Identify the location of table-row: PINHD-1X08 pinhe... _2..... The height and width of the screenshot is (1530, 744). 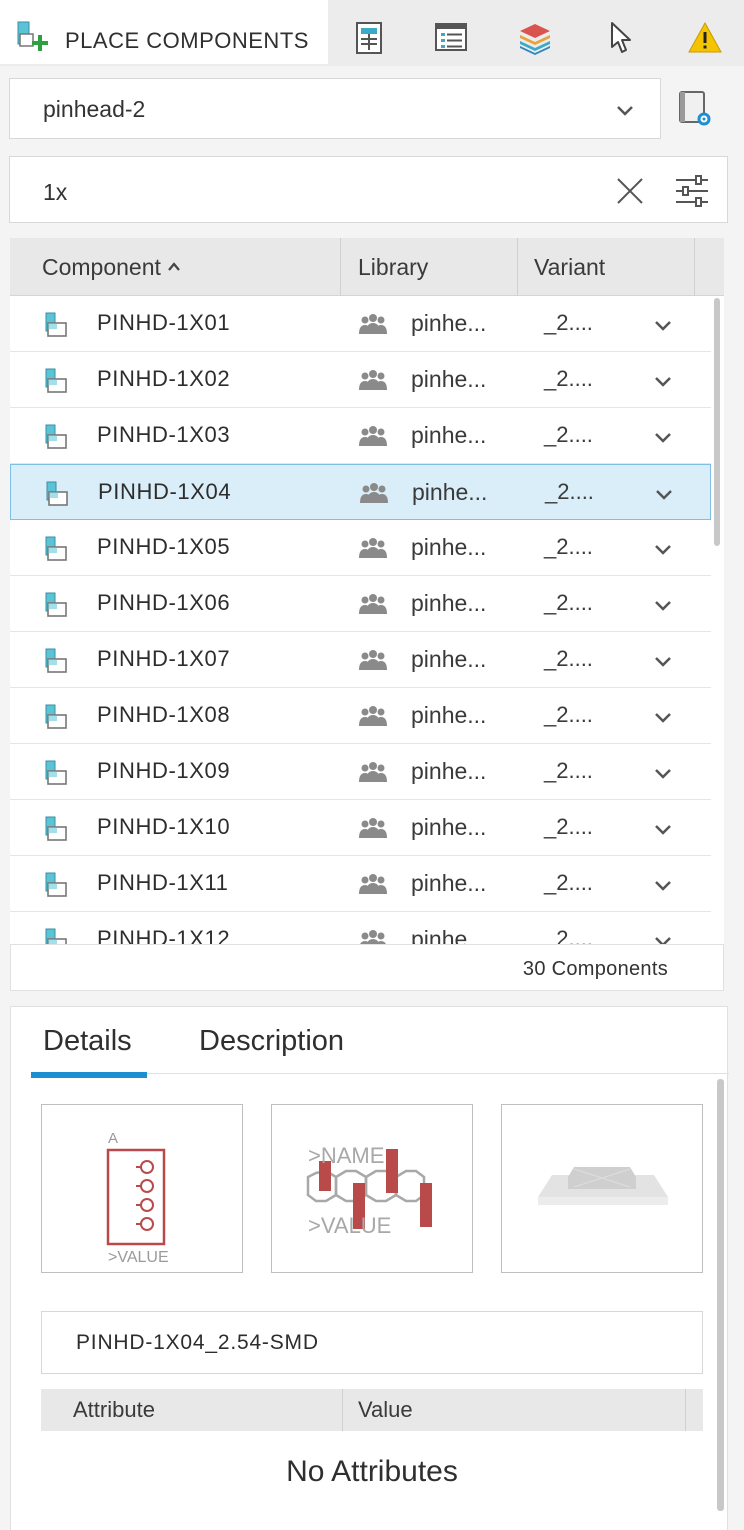
(360, 716).